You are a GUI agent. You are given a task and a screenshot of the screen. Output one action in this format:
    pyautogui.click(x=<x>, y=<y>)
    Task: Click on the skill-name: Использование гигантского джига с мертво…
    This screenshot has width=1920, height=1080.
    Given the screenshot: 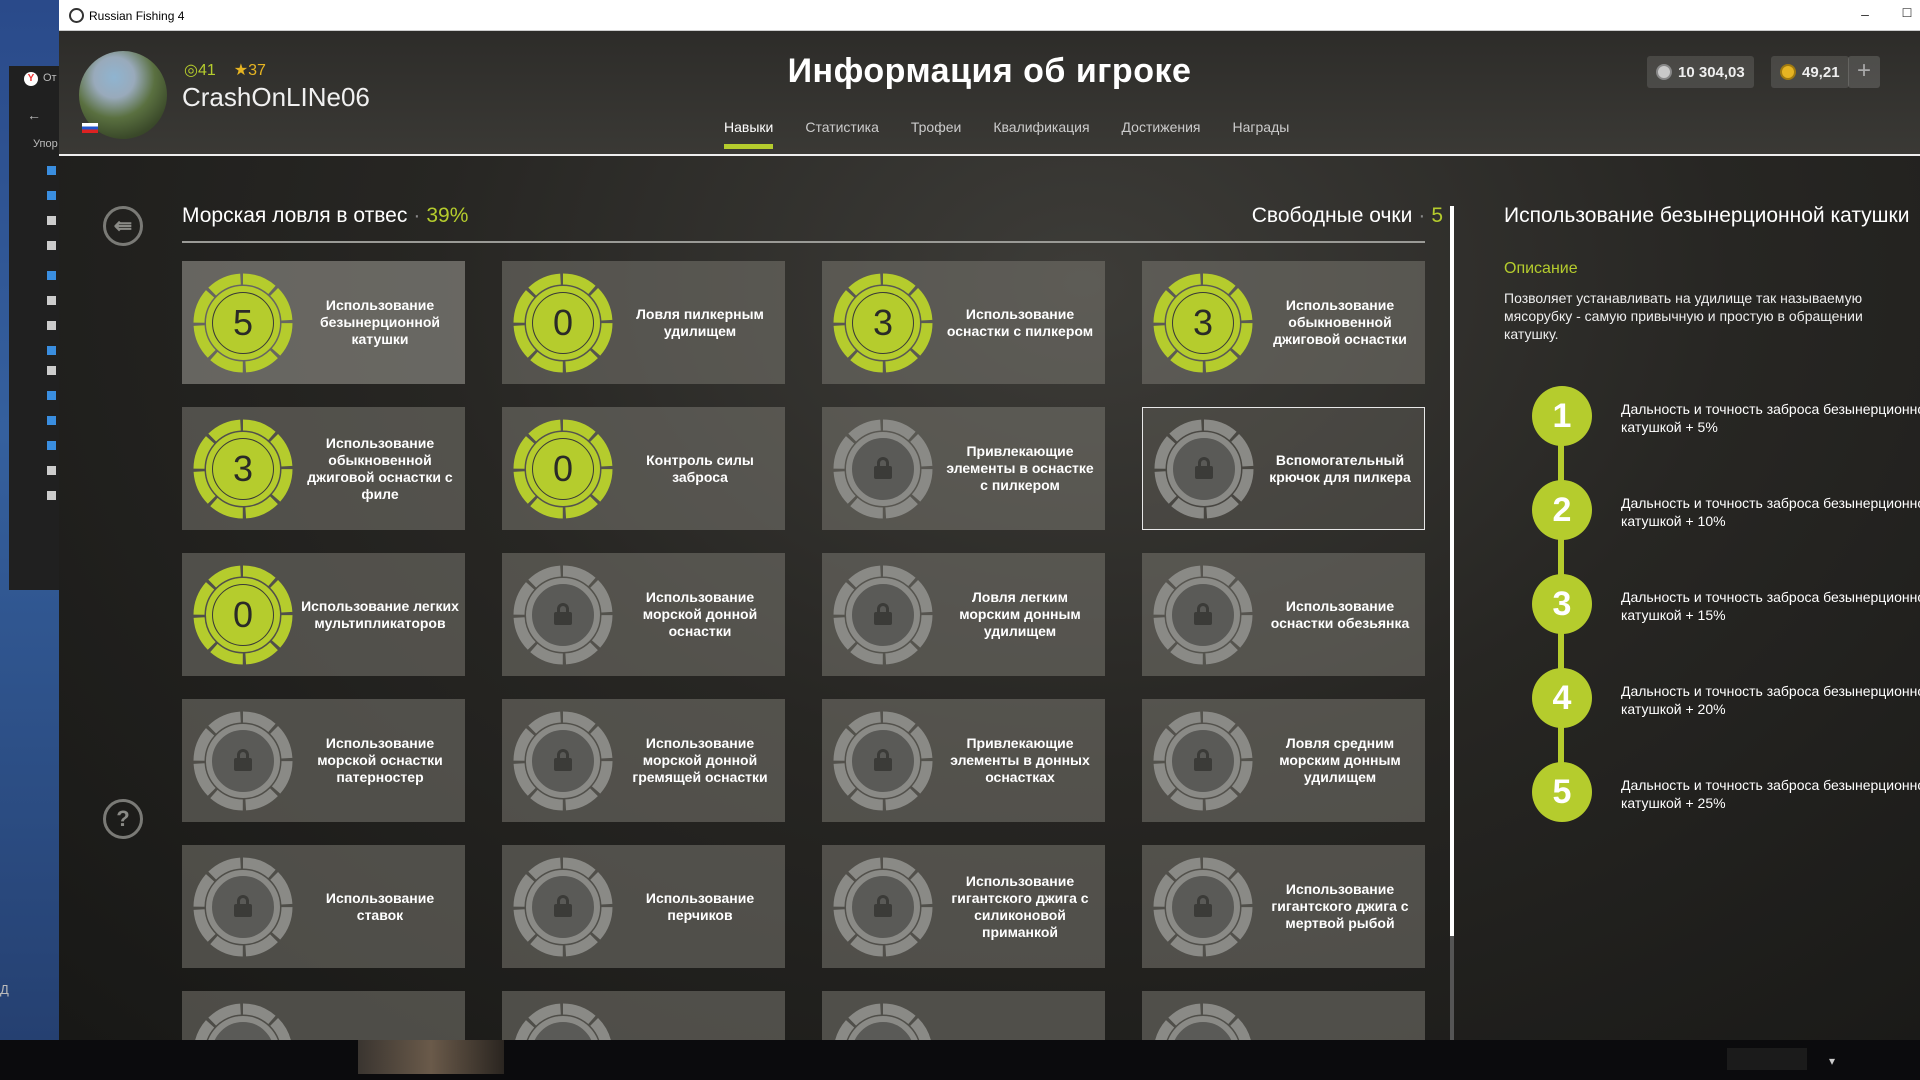 What is the action you would take?
    pyautogui.click(x=1340, y=906)
    